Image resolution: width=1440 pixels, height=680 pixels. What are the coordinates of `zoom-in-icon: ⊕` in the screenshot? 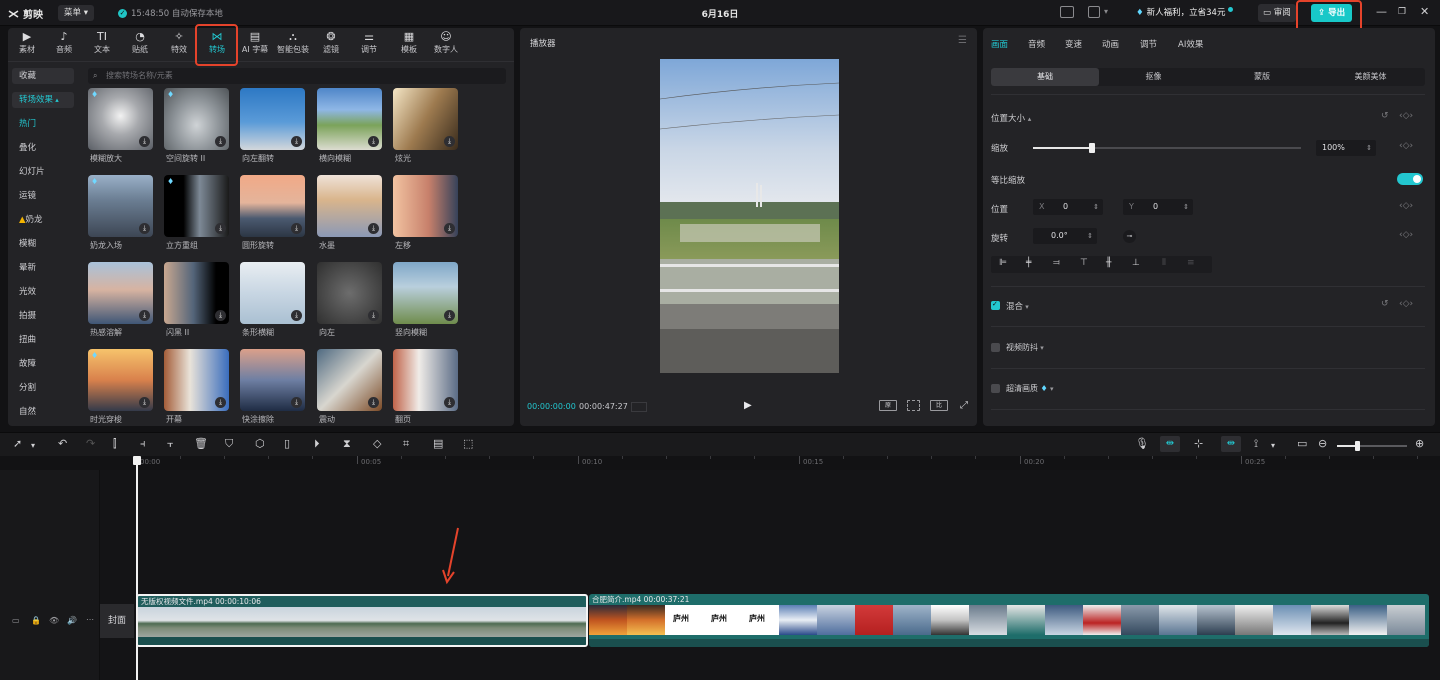 It's located at (1419, 444).